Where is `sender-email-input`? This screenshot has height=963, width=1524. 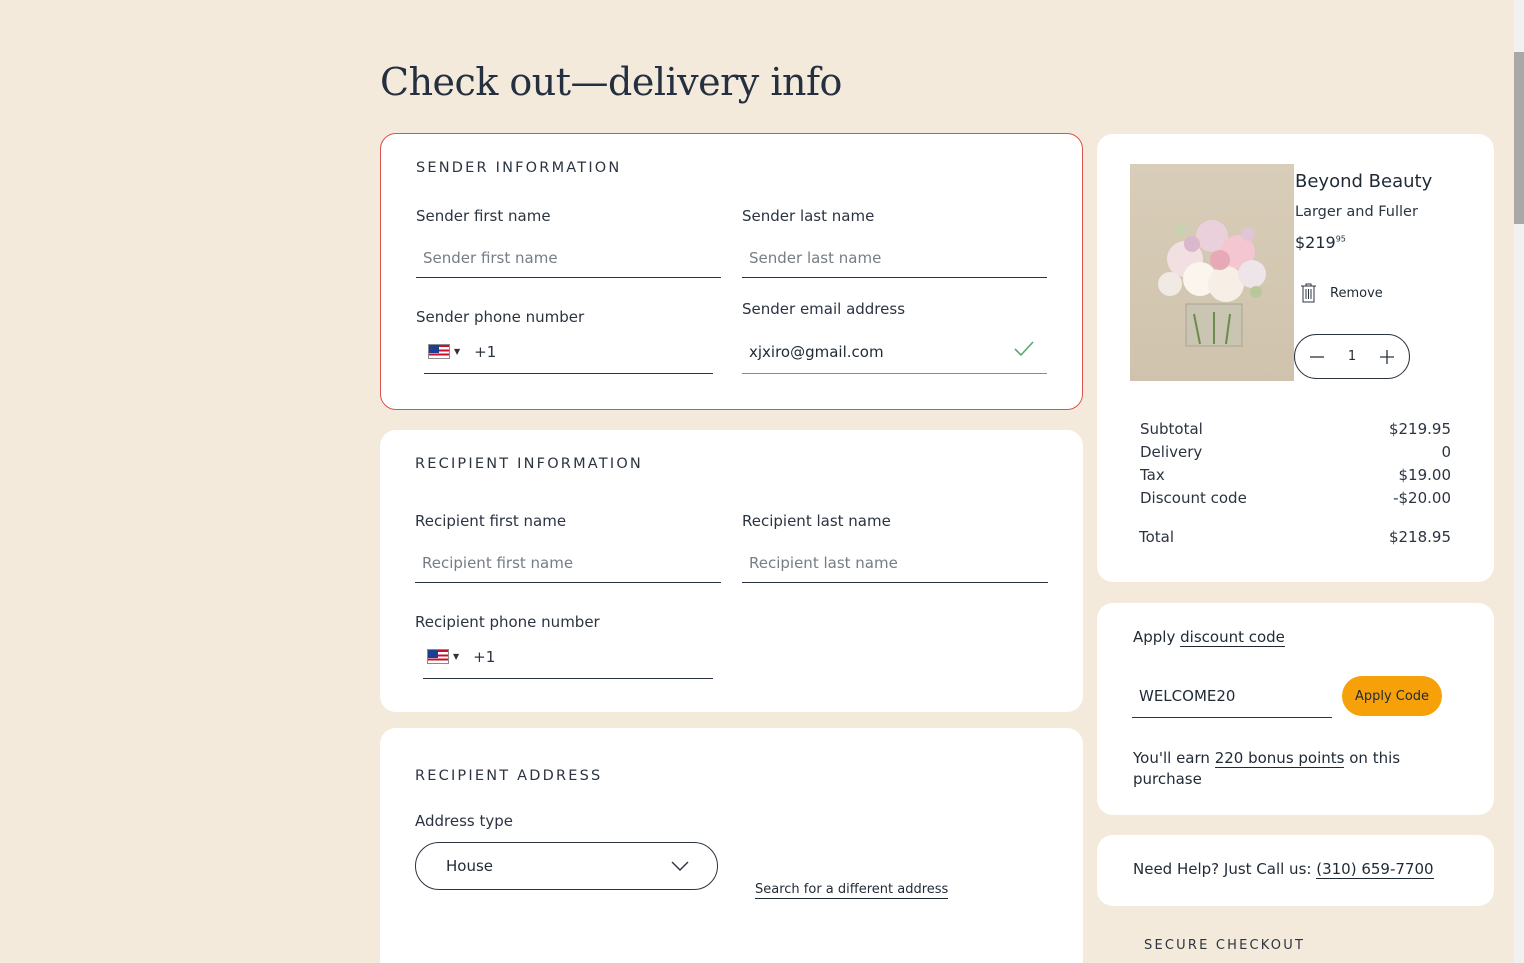
sender-email-input is located at coordinates (894, 352).